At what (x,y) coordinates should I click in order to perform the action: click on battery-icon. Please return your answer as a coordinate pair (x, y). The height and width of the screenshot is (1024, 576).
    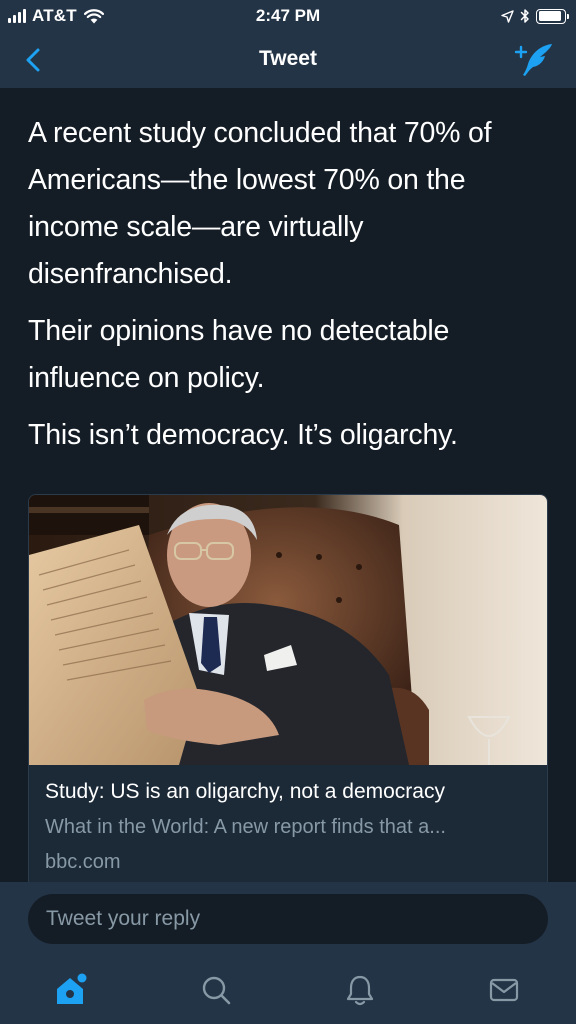
    Looking at the image, I should click on (552, 16).